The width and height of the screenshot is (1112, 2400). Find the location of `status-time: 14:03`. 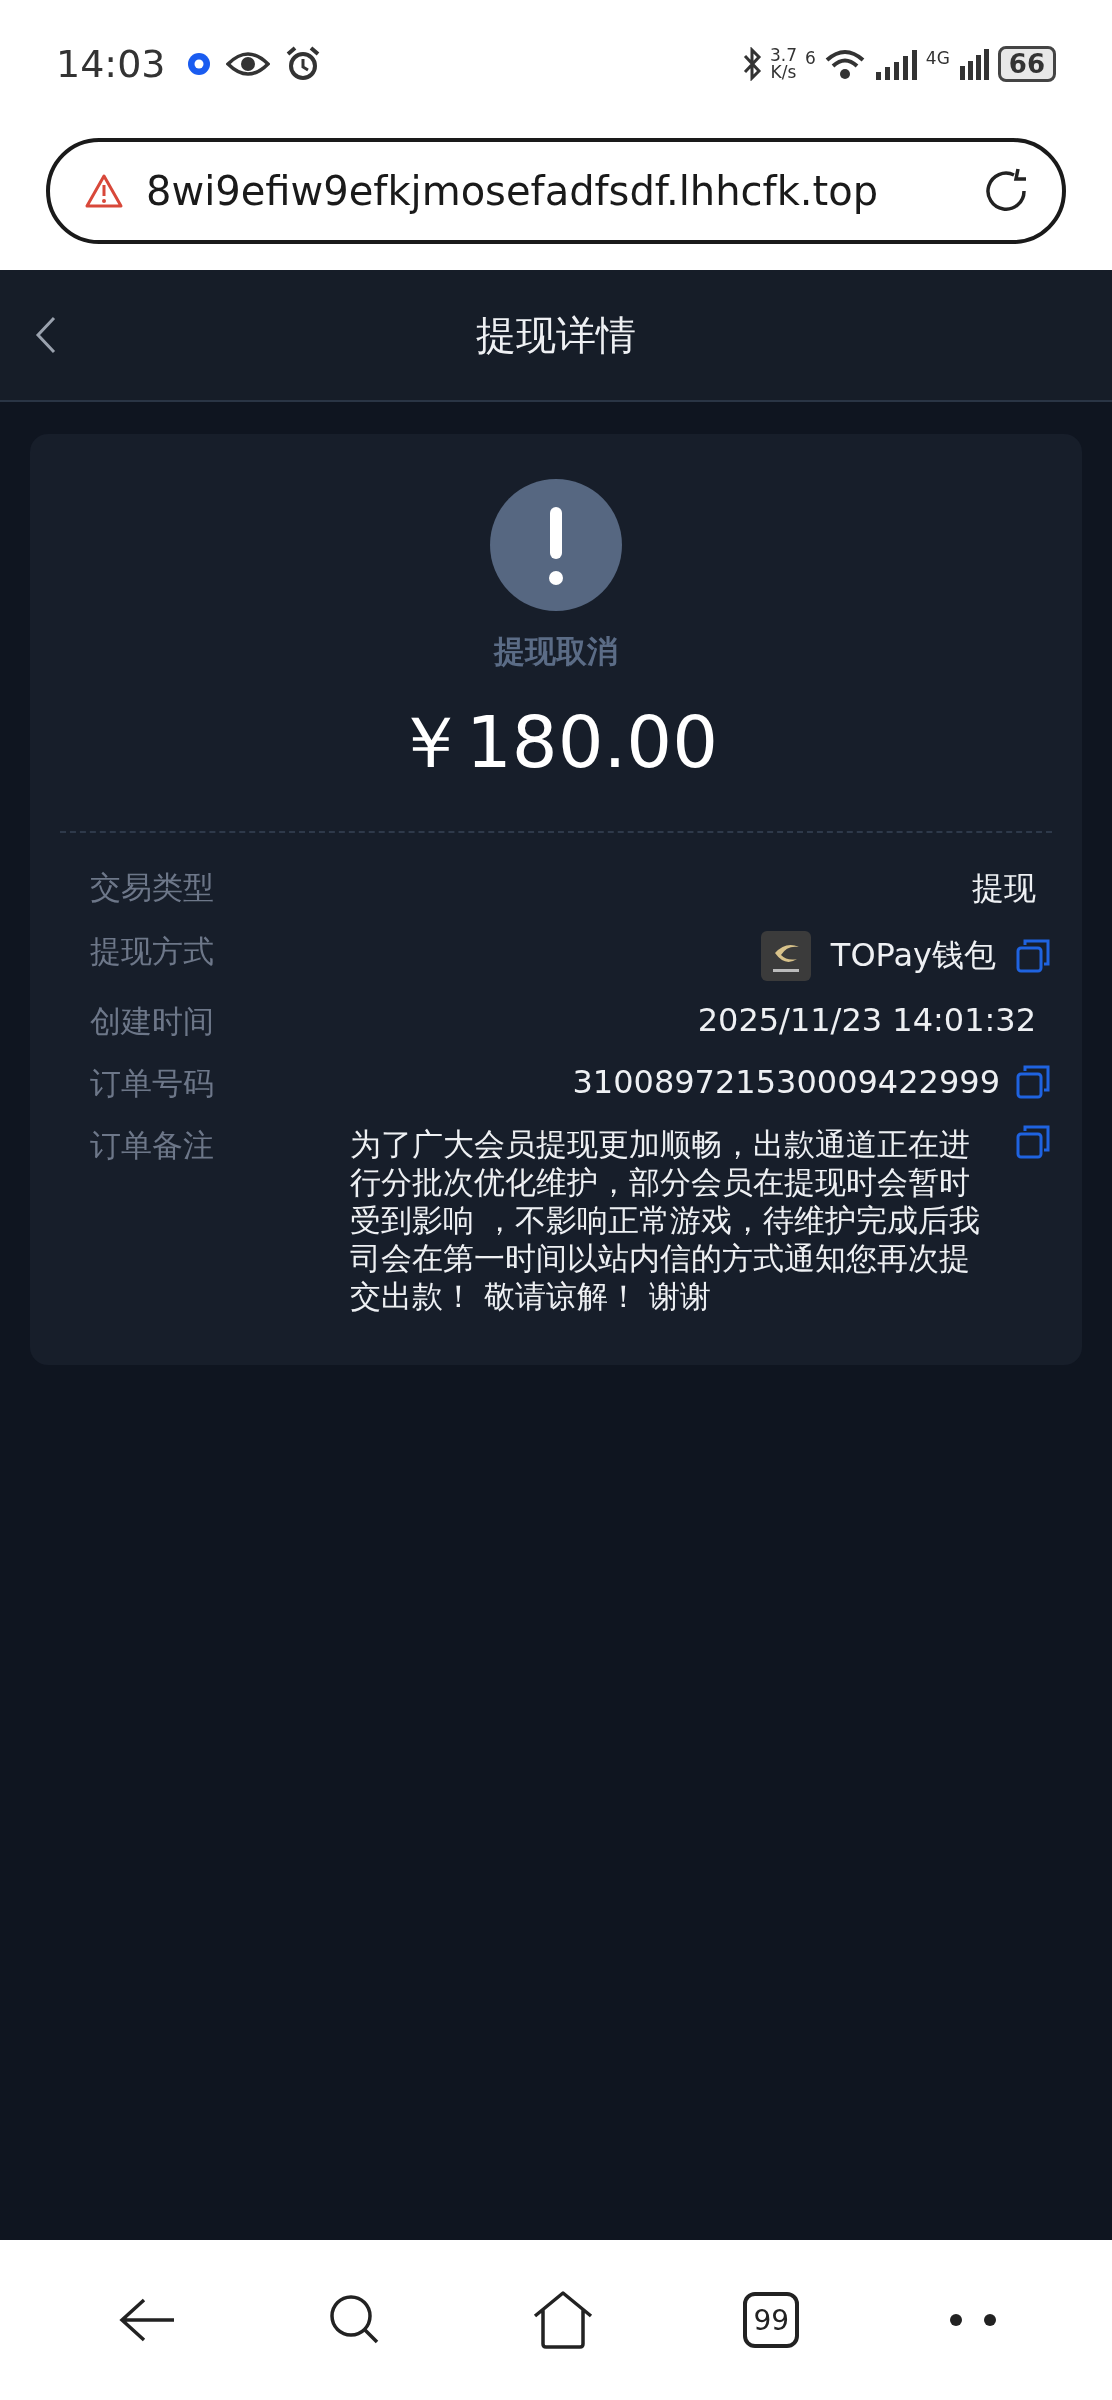

status-time: 14:03 is located at coordinates (111, 64).